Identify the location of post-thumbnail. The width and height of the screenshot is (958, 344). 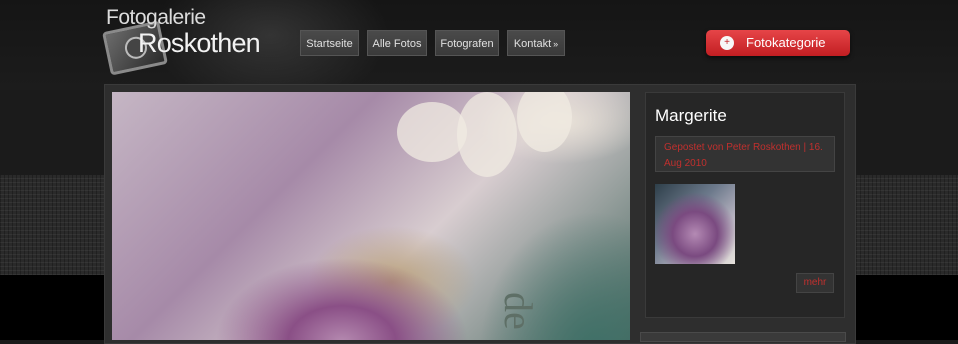
(695, 224).